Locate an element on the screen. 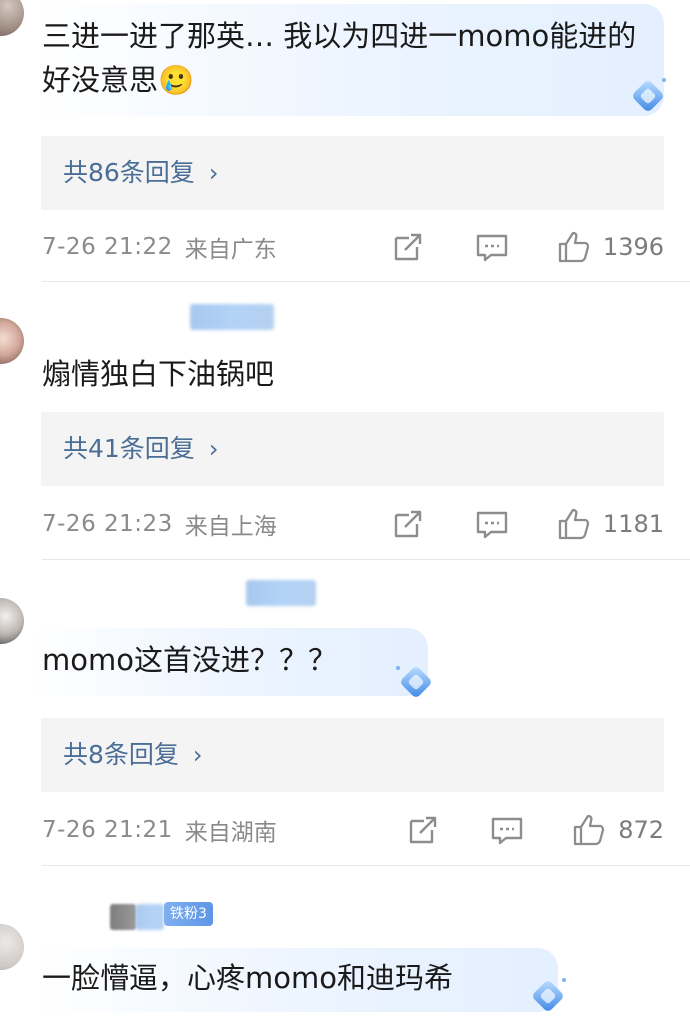 The width and height of the screenshot is (690, 1020). reply-count-label: 共8条回复 is located at coordinates (121, 754).